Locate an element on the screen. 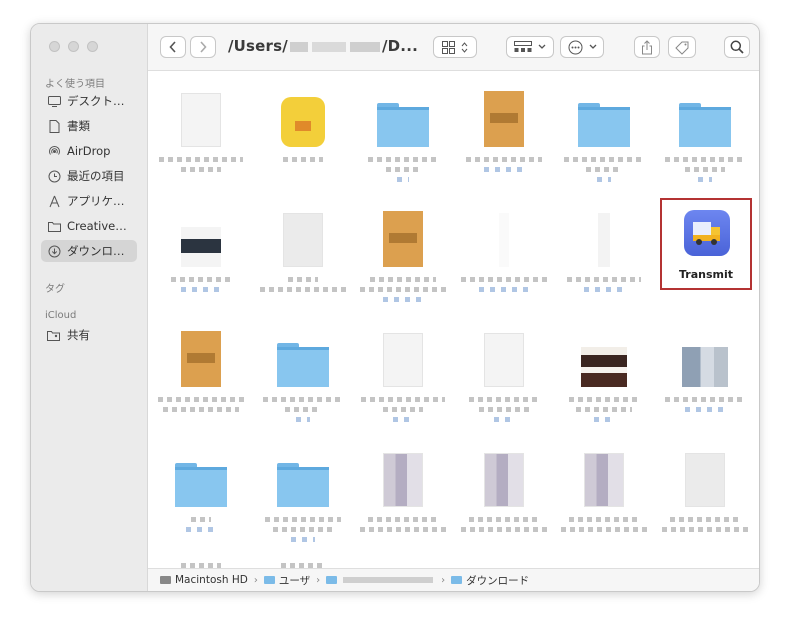 The height and width of the screenshot is (629, 790). transmit-app-label: Transmit is located at coordinates (705, 274).